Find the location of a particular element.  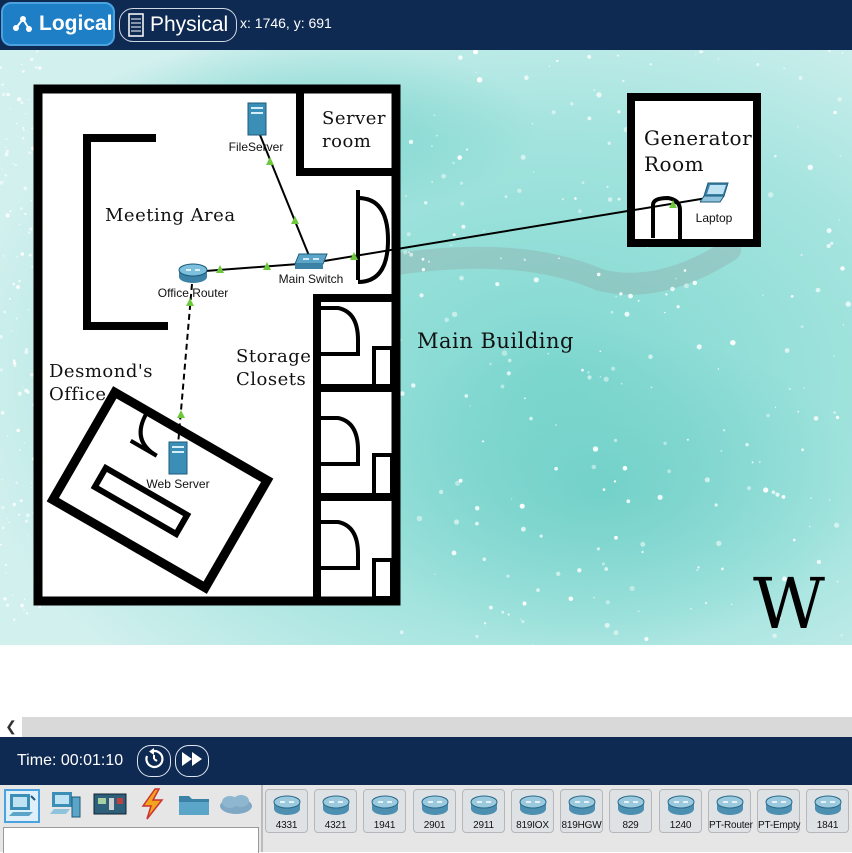

category-network-devices is located at coordinates (22, 806).